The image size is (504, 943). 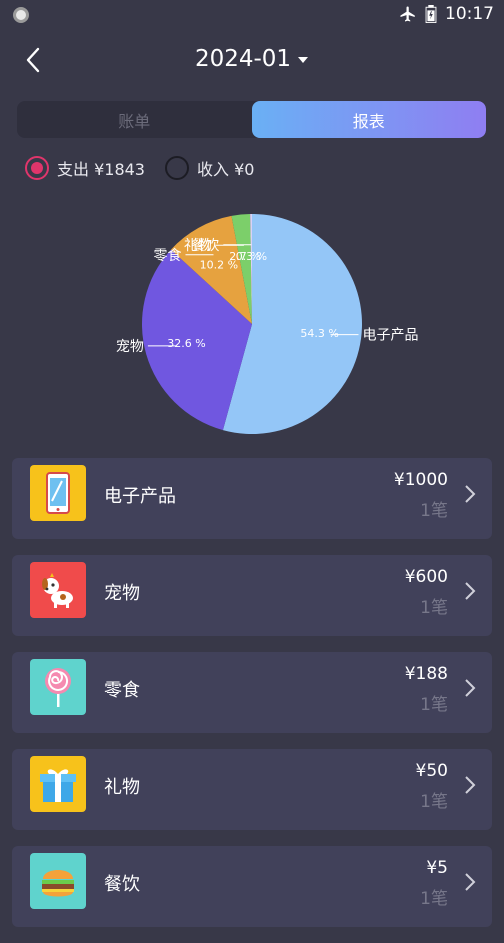 What do you see at coordinates (58, 590) in the screenshot?
I see `dog-icon` at bounding box center [58, 590].